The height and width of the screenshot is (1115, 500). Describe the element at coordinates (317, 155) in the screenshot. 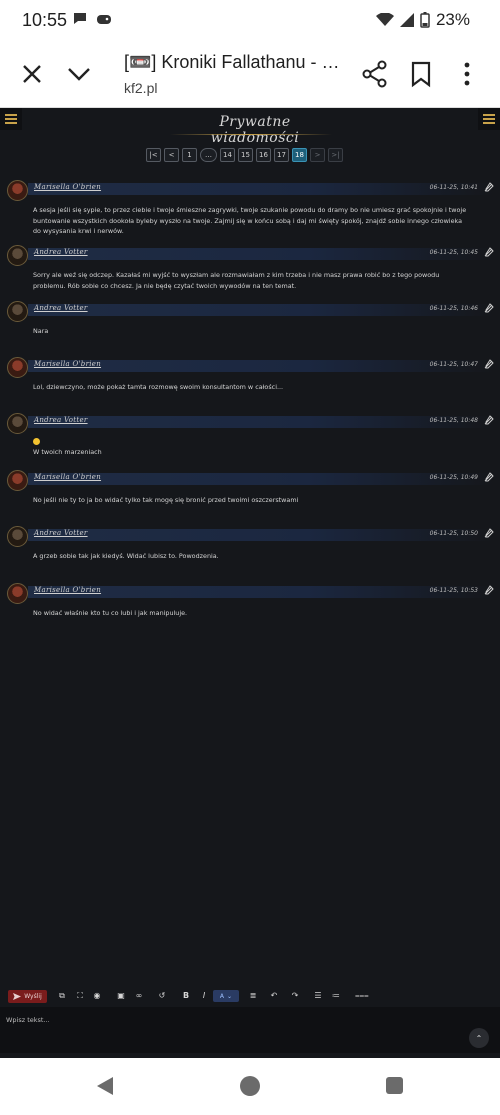

I see `next-page-button: >` at that location.